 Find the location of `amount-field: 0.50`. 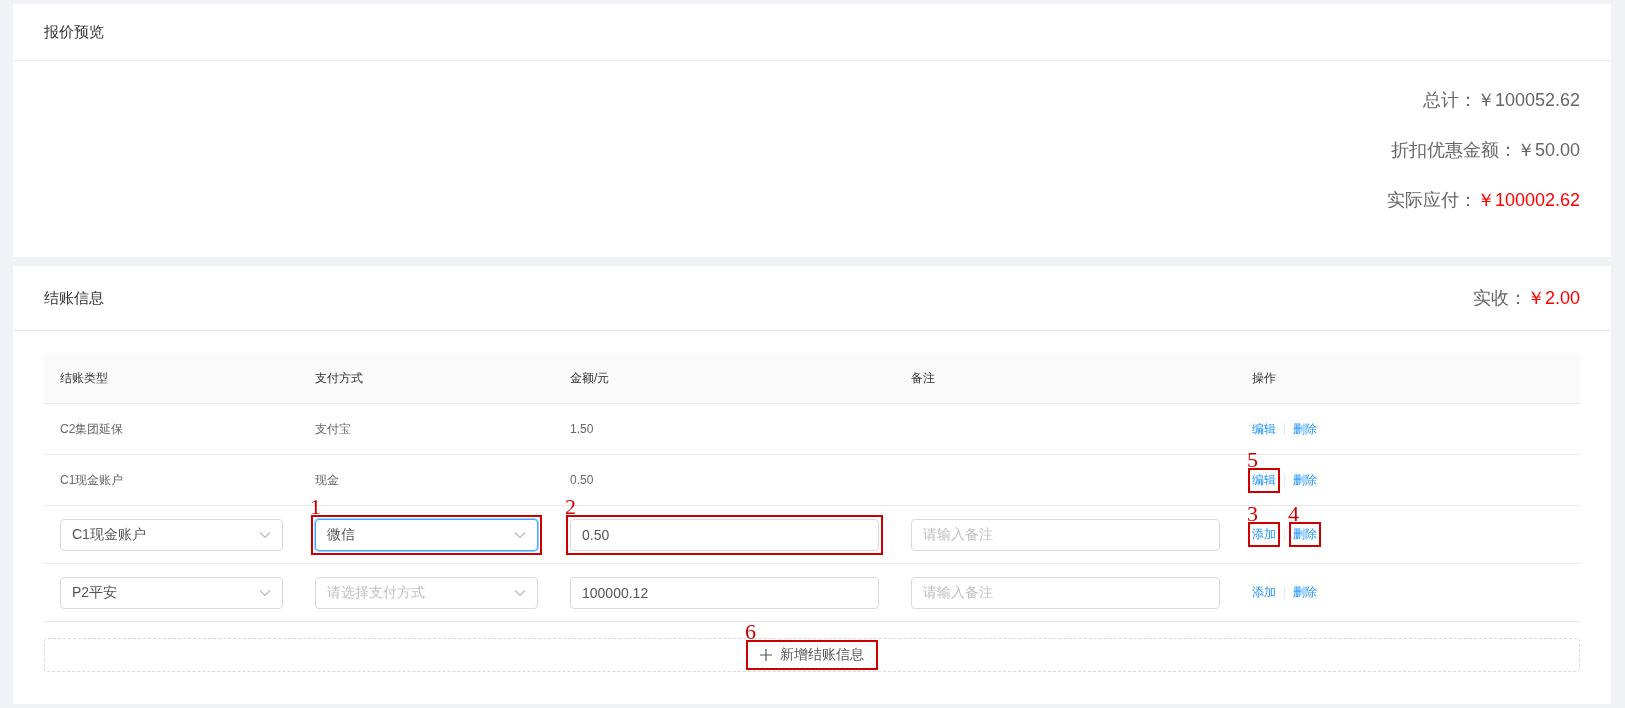

amount-field: 0.50 is located at coordinates (724, 534).